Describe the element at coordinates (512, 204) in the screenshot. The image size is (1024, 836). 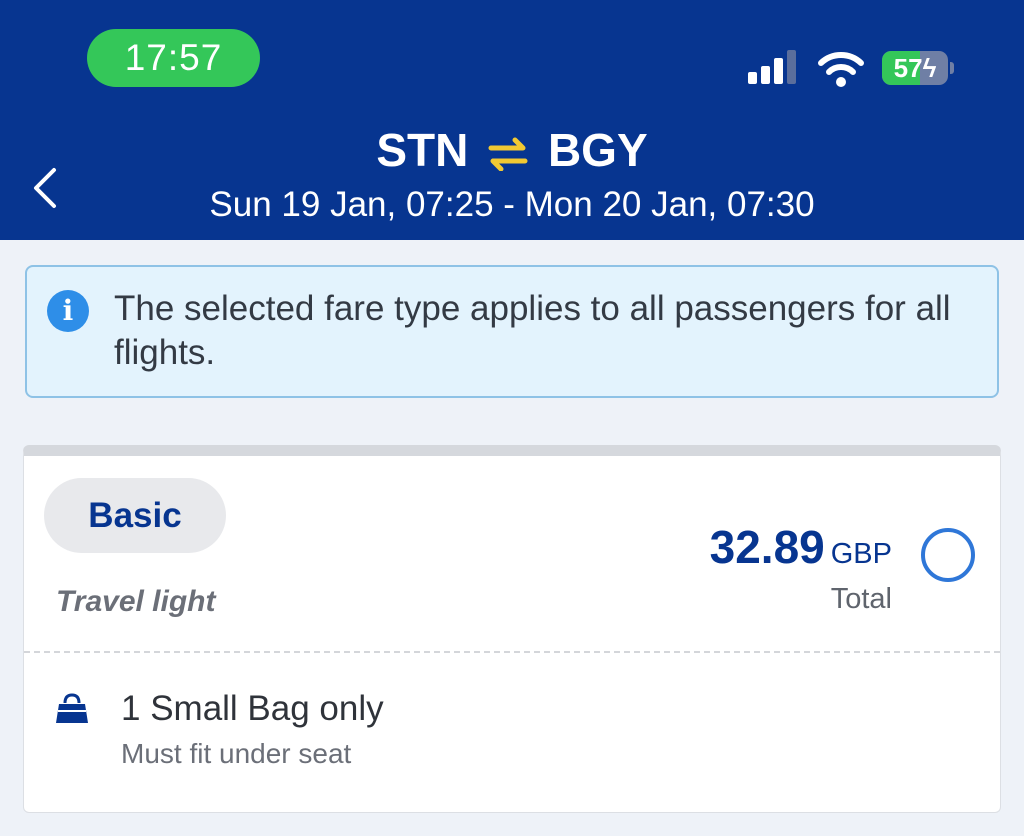
I see `flight-dates: Sun 19 Jan, 07:25 - Mon 20 Jan, 07:30` at that location.